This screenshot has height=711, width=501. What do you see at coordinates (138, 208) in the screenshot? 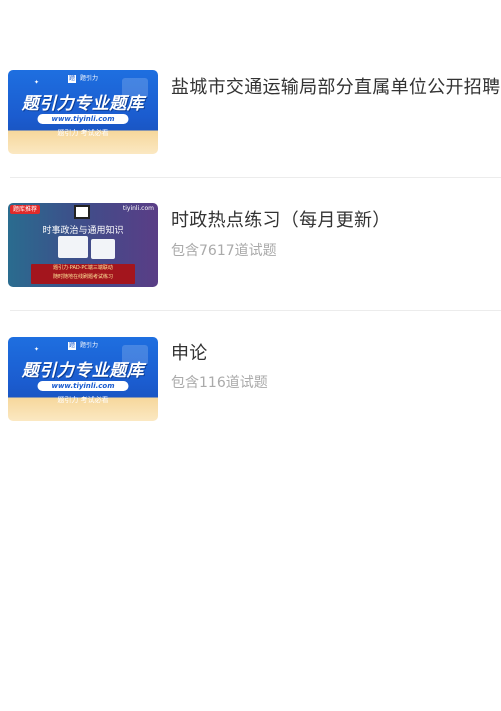
I see `thumbnail-site: tiyinli.com` at bounding box center [138, 208].